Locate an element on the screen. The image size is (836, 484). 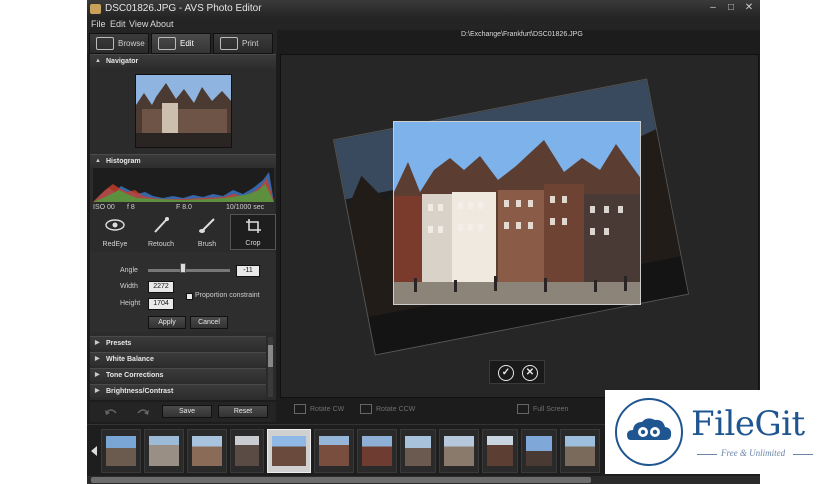
file-path: D:\Exchange\Frankfurt\DSC01826.JPG is located at coordinates (522, 34).